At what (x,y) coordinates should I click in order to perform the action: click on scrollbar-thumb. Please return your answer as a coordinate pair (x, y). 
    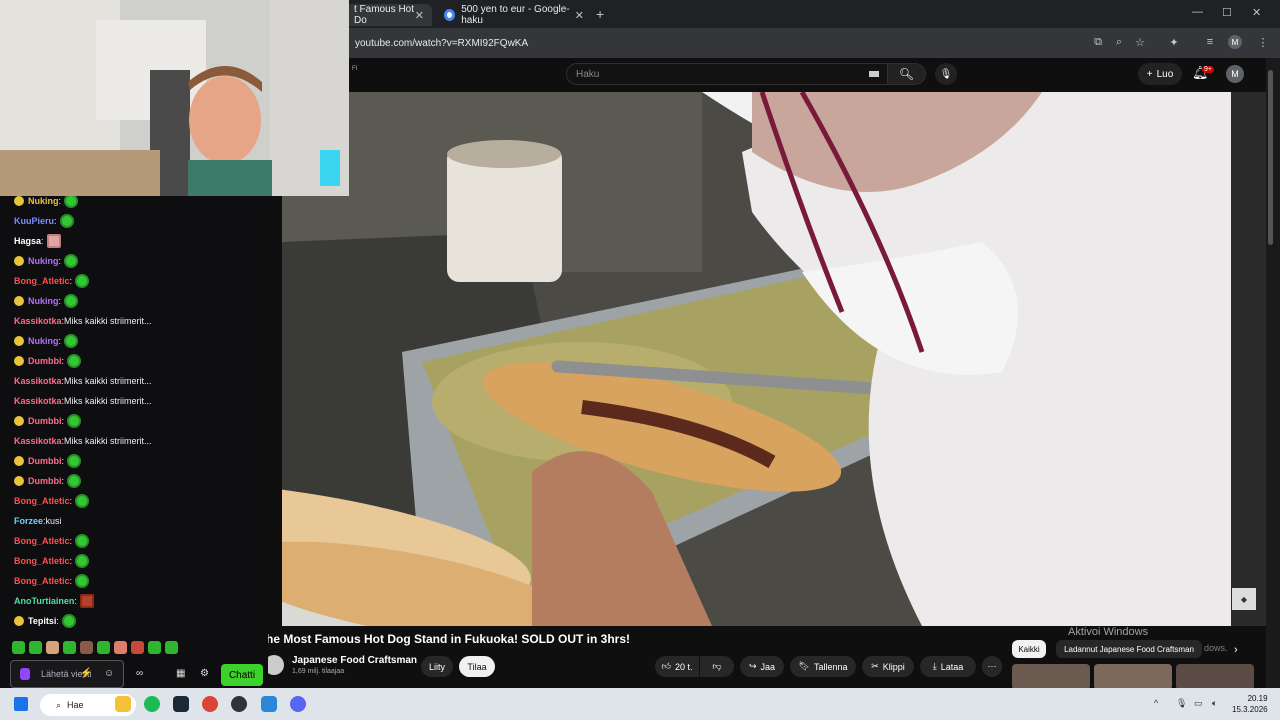
    Looking at the image, I should click on (1270, 157).